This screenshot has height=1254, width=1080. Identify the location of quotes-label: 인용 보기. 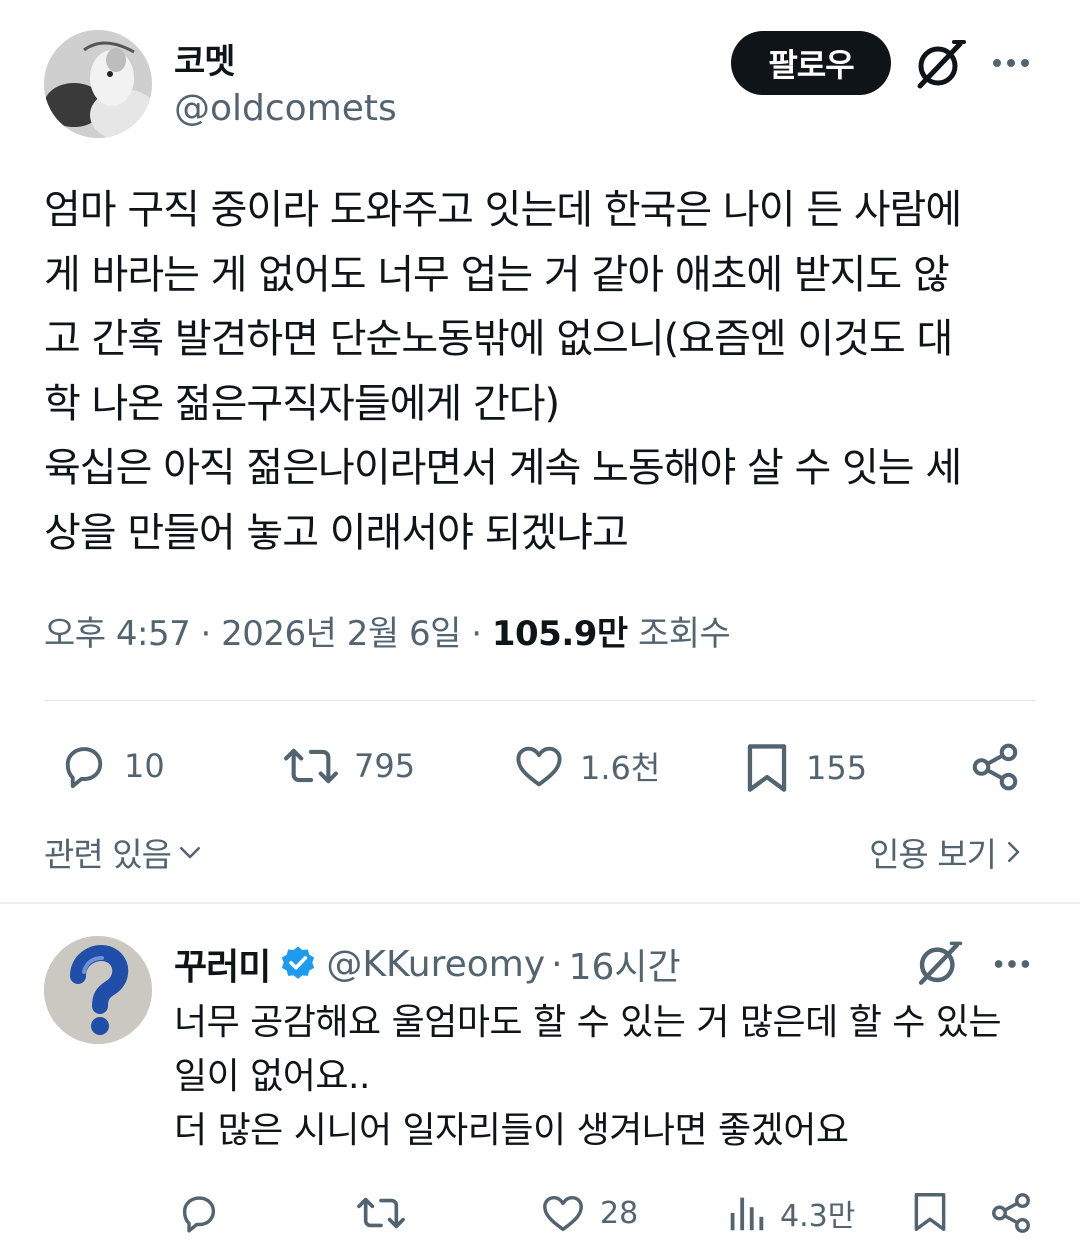
(933, 854).